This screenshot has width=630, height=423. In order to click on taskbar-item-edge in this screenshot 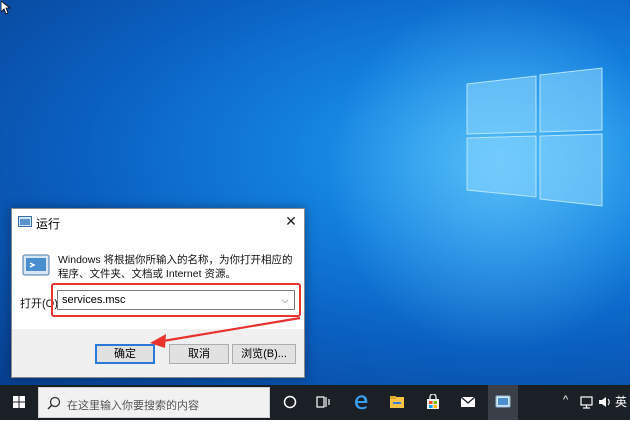, I will do `click(361, 402)`.